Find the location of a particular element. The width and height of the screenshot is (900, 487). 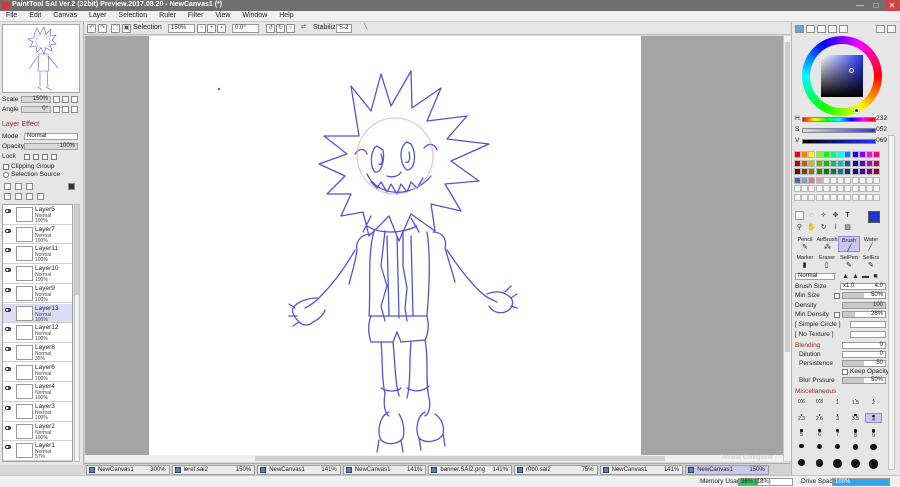

zoom-in-icon: + is located at coordinates (211, 28).